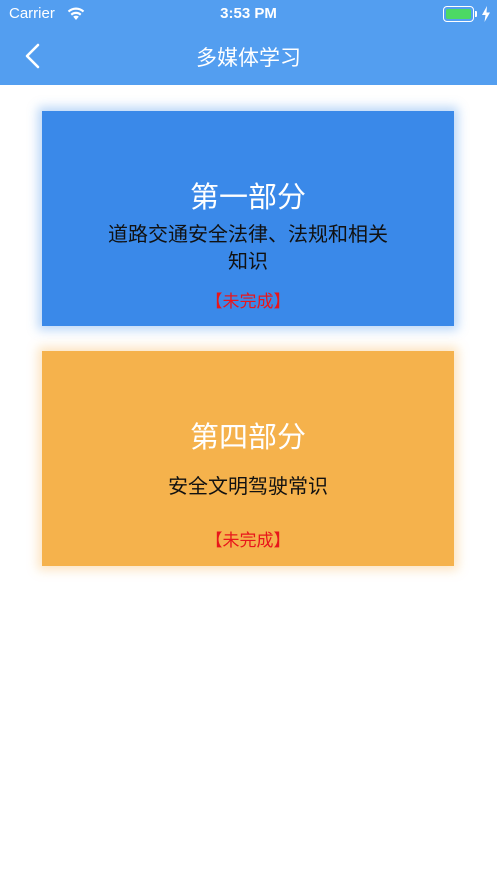 This screenshot has height=883, width=497. What do you see at coordinates (476, 14) in the screenshot?
I see `battery-cap` at bounding box center [476, 14].